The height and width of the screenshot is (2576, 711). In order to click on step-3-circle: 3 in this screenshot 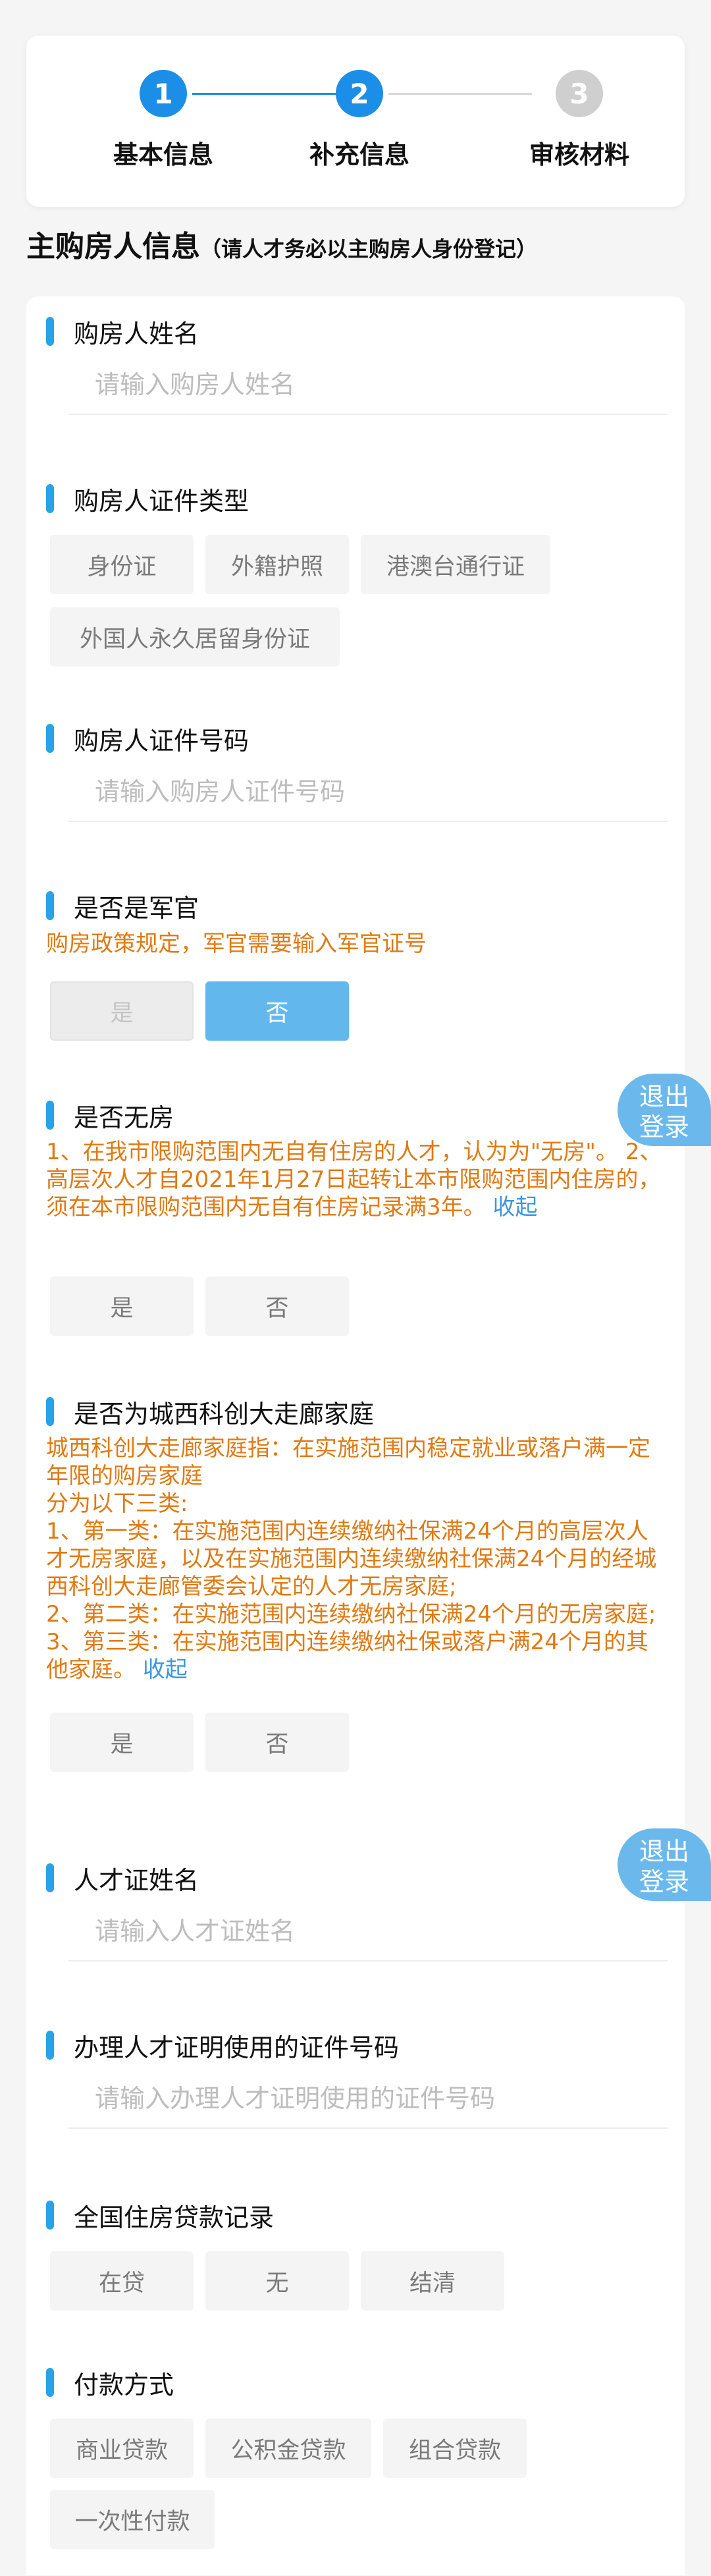, I will do `click(580, 93)`.